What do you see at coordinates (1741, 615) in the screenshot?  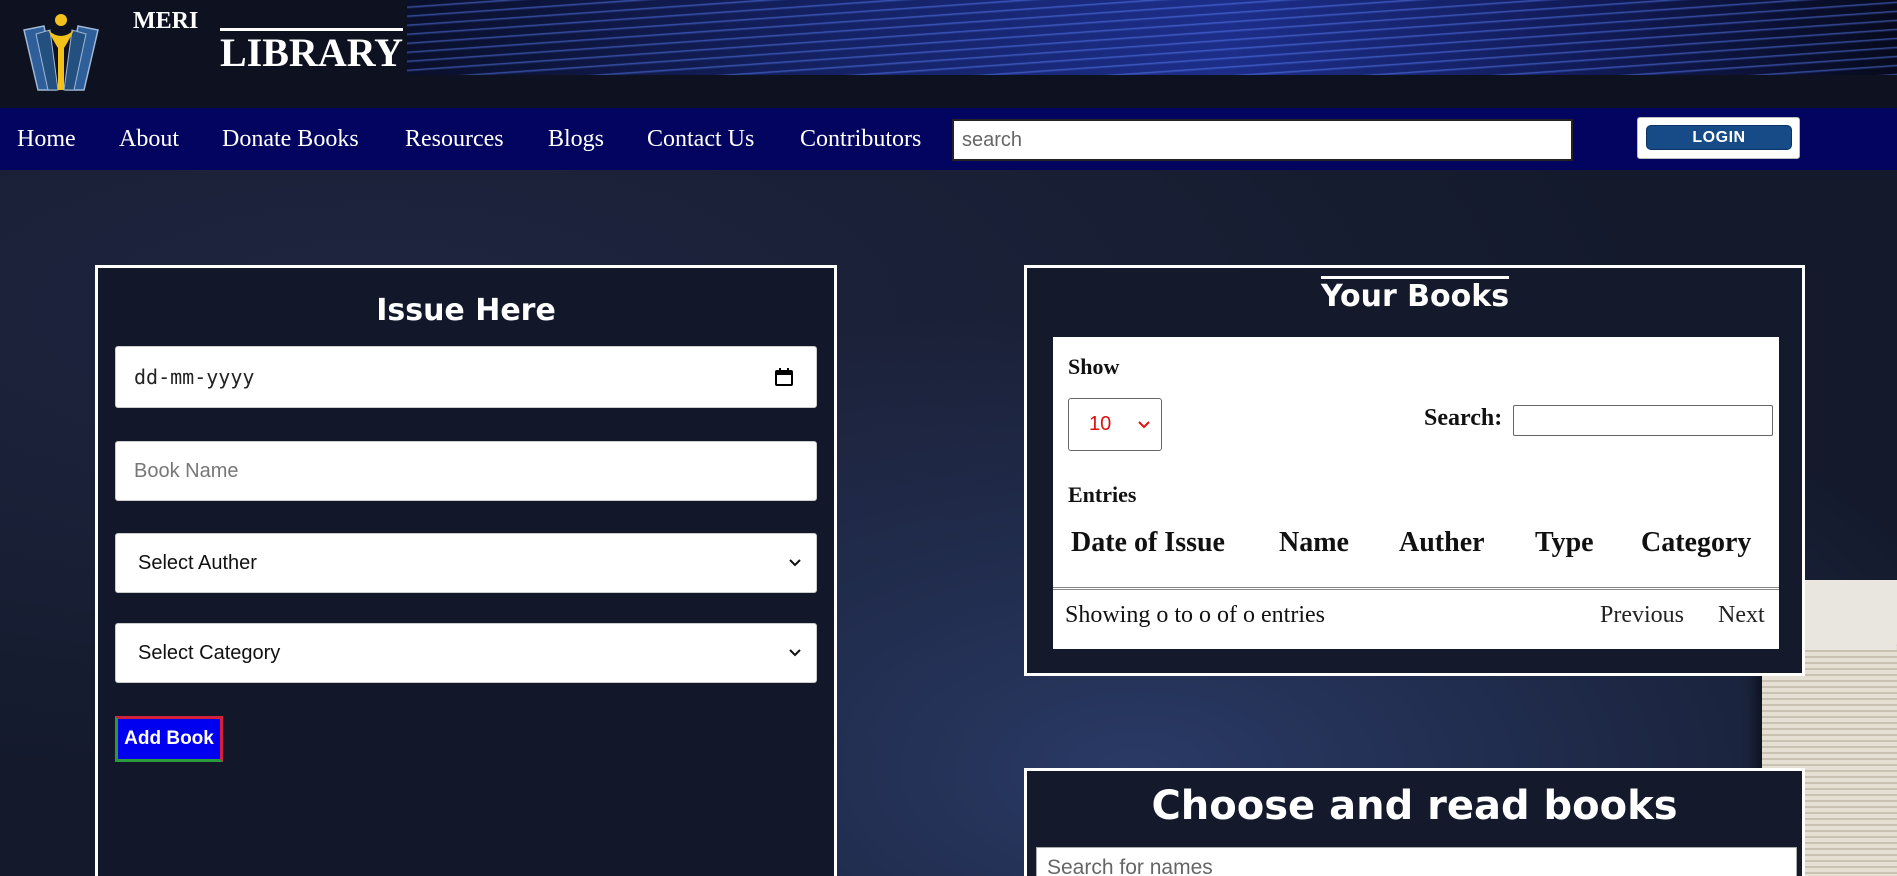 I see `next-page-button: Next` at bounding box center [1741, 615].